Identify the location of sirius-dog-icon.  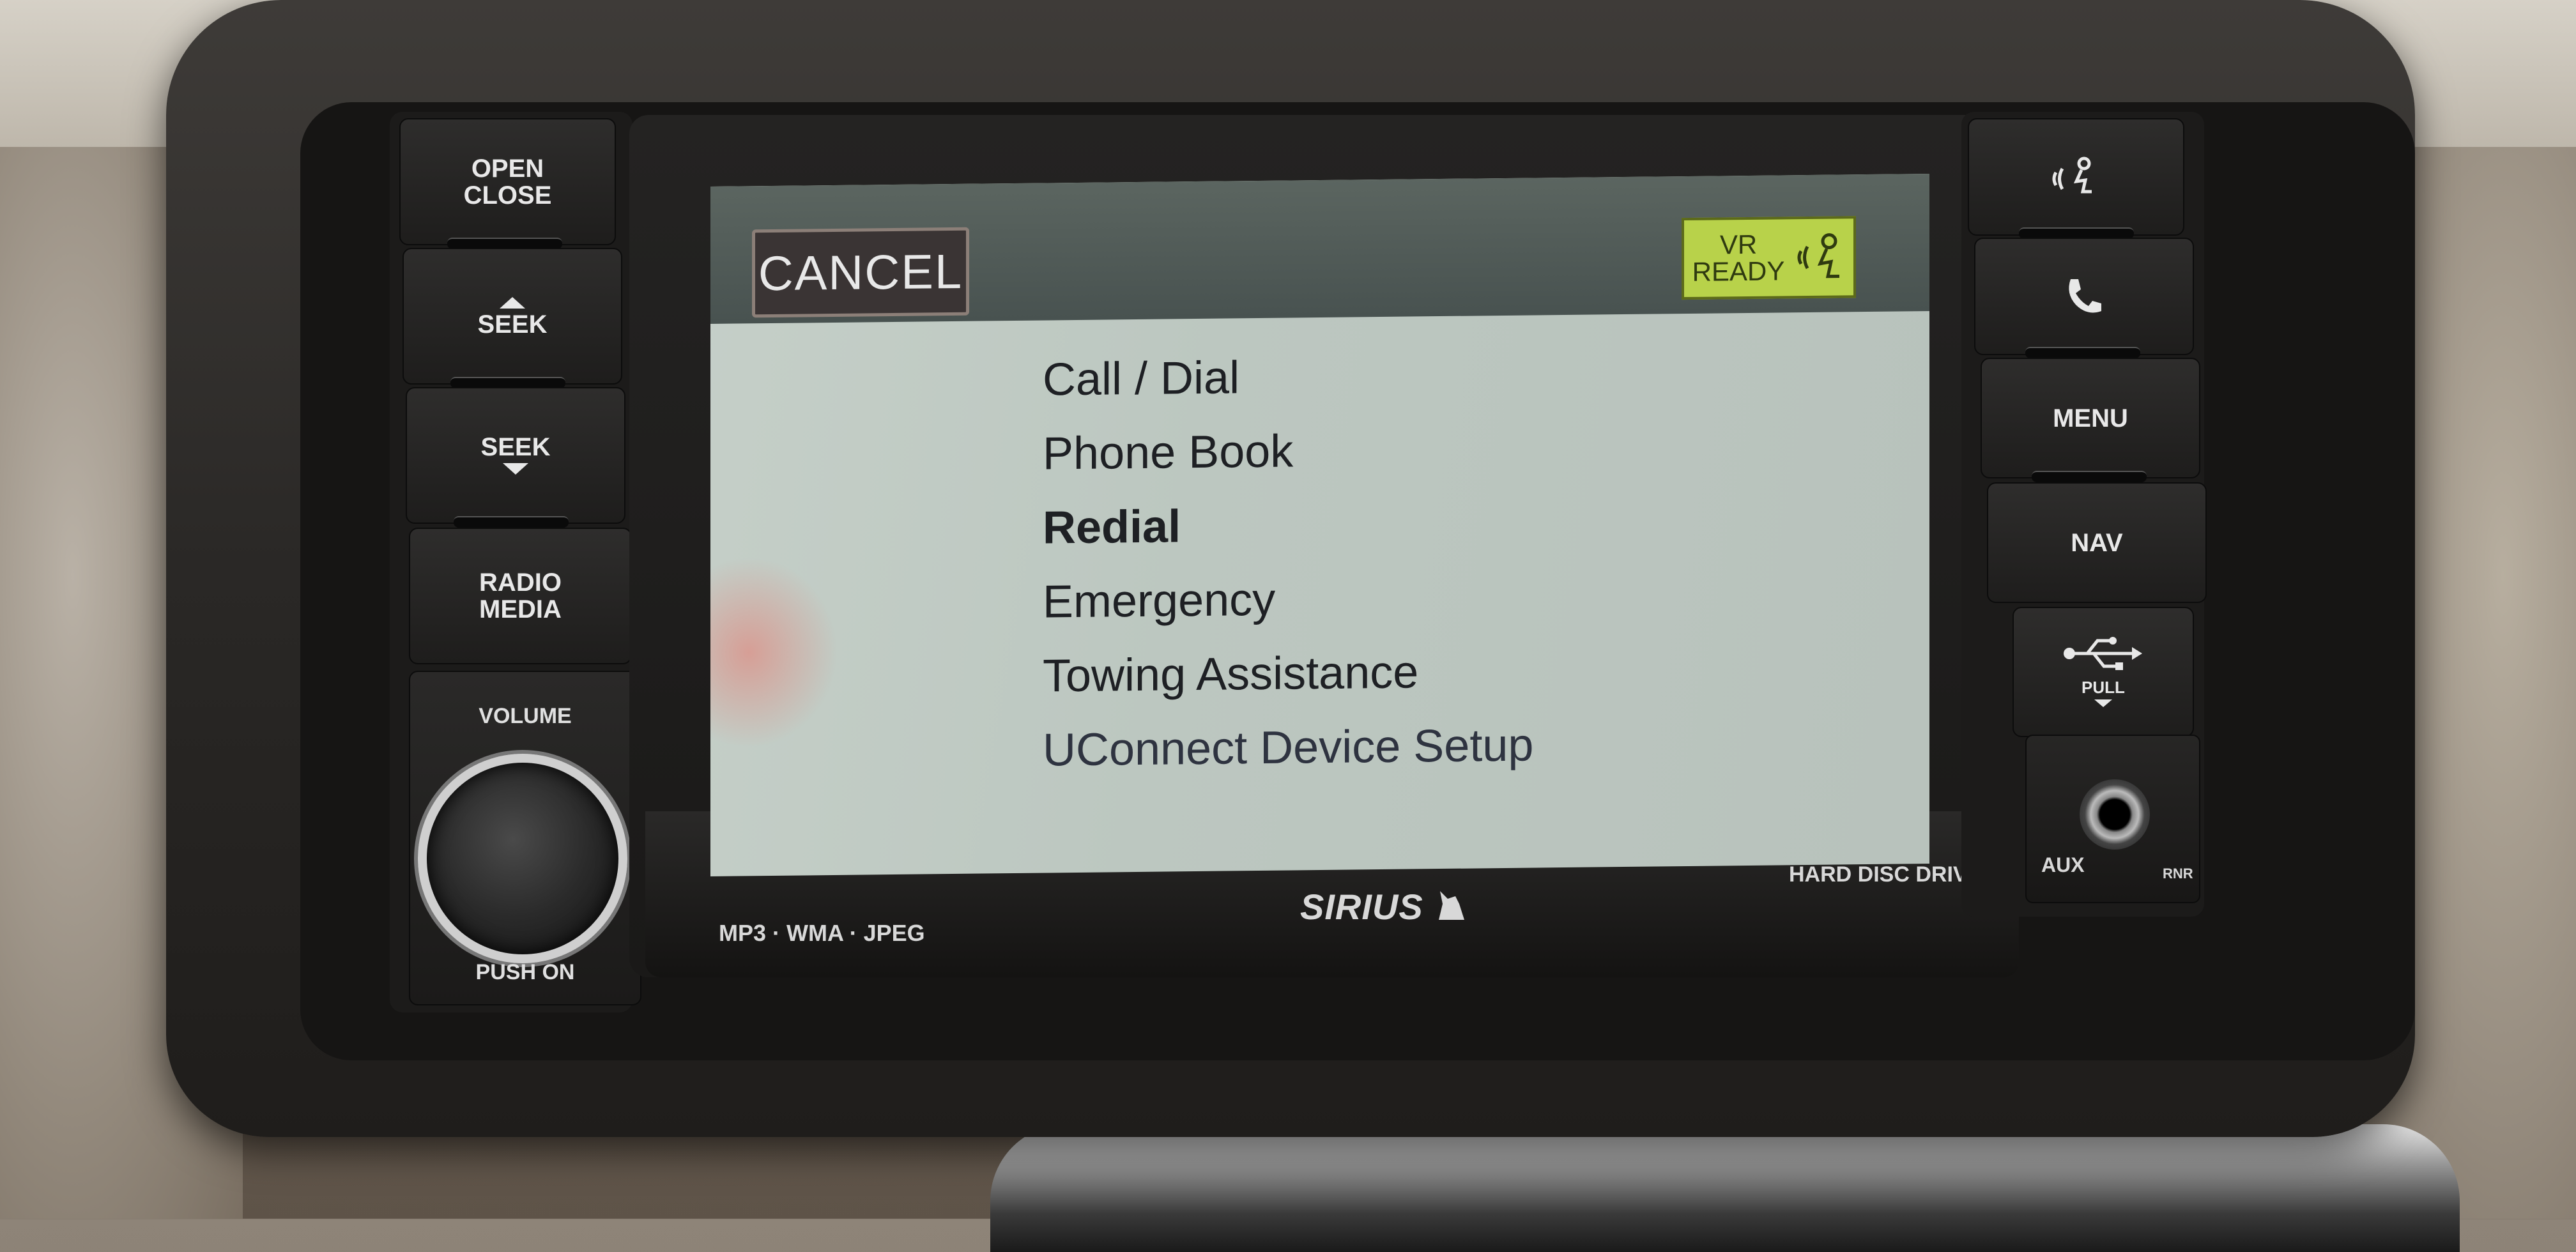
(1452, 905).